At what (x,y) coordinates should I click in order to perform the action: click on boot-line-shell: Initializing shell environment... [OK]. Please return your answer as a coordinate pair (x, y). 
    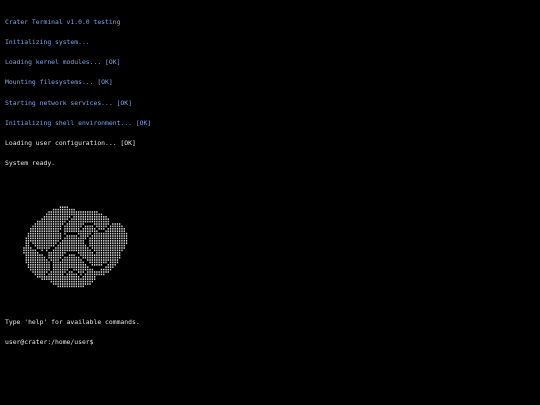
    Looking at the image, I should click on (78, 122).